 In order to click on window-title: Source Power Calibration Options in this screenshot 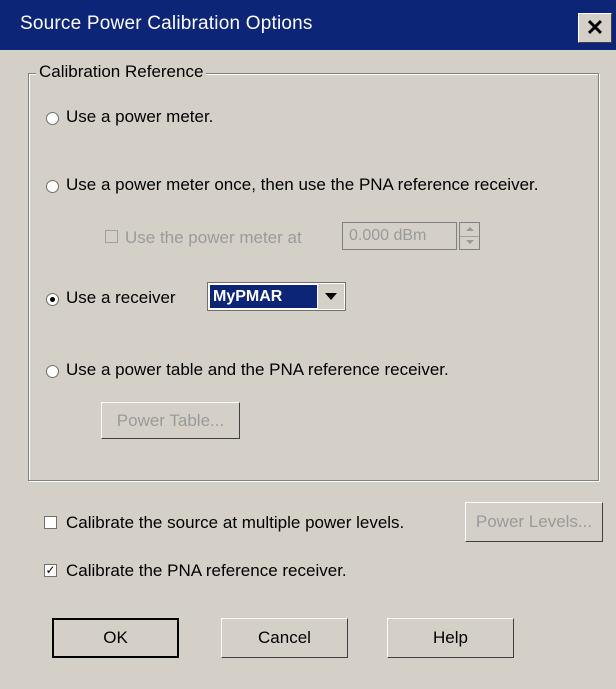, I will do `click(166, 23)`.